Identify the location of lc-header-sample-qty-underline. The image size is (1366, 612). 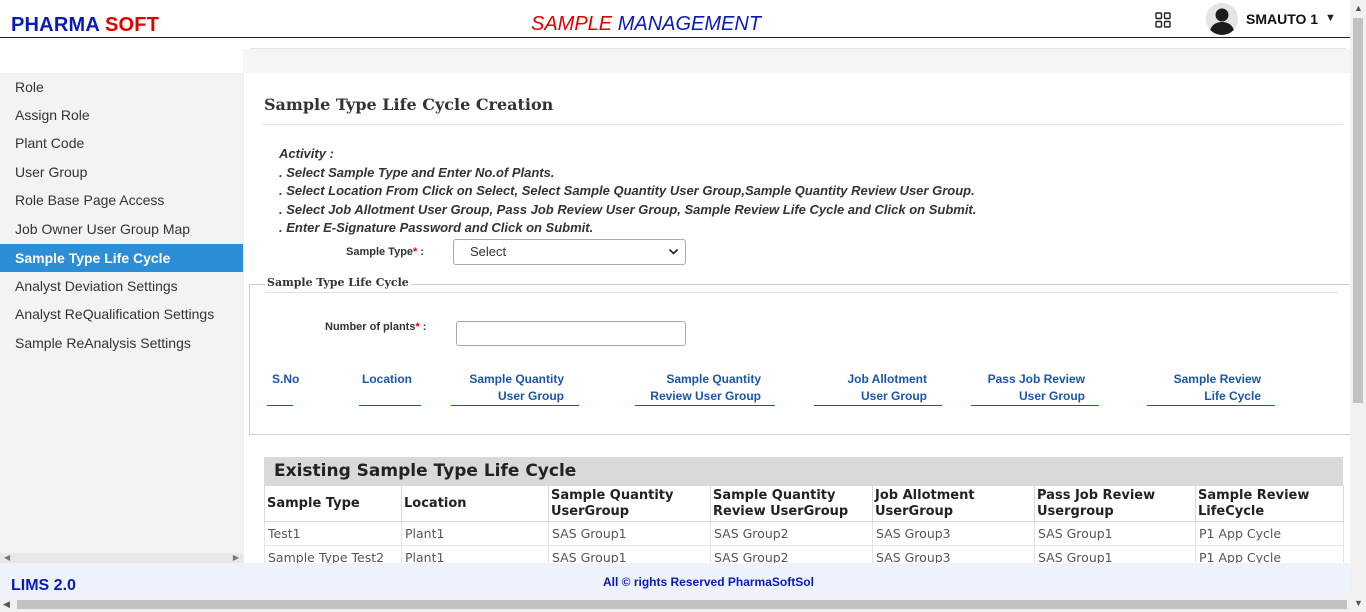
(515, 405).